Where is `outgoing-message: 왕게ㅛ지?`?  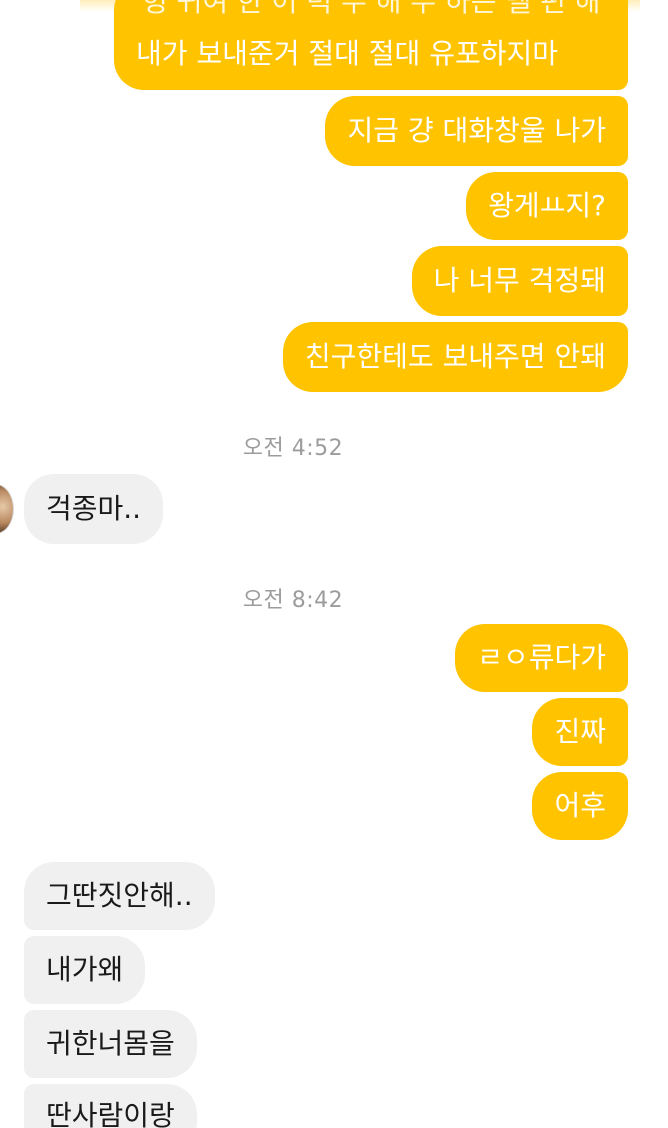 outgoing-message: 왕게ㅛ지? is located at coordinates (547, 206).